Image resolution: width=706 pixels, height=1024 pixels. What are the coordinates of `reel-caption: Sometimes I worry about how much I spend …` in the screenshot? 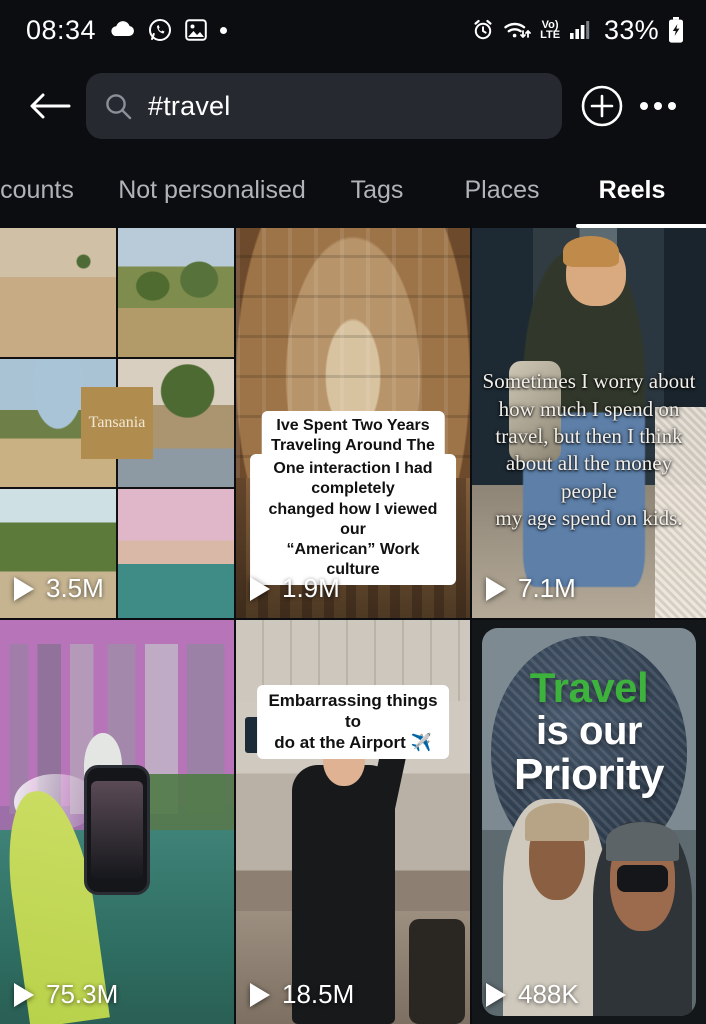 It's located at (589, 449).